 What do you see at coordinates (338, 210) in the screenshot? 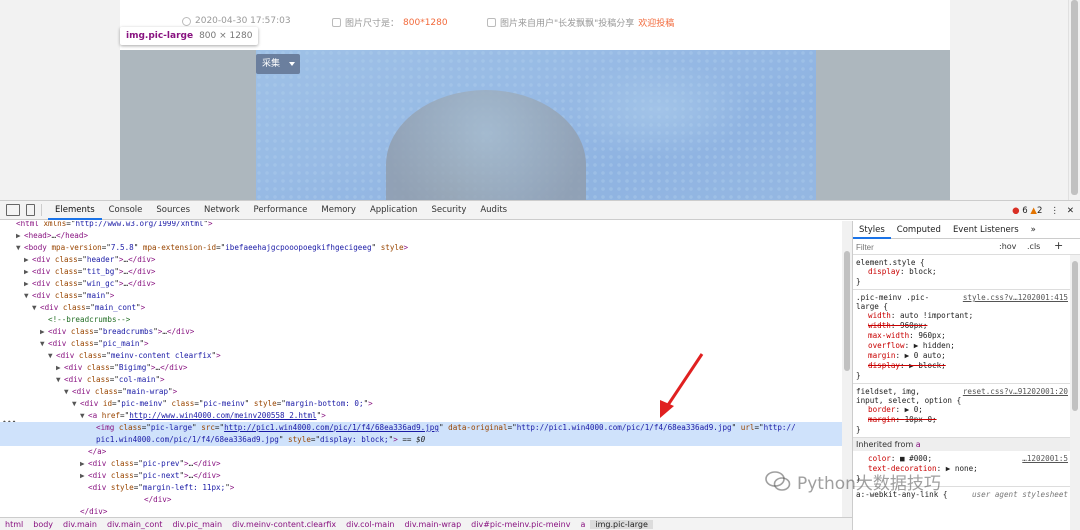
I see `tab-memory: Memory` at bounding box center [338, 210].